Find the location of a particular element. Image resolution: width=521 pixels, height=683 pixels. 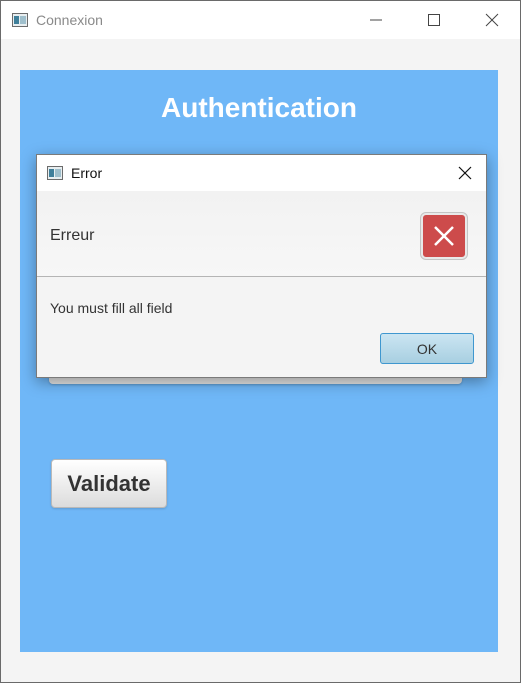

minimize-icon is located at coordinates (376, 20).